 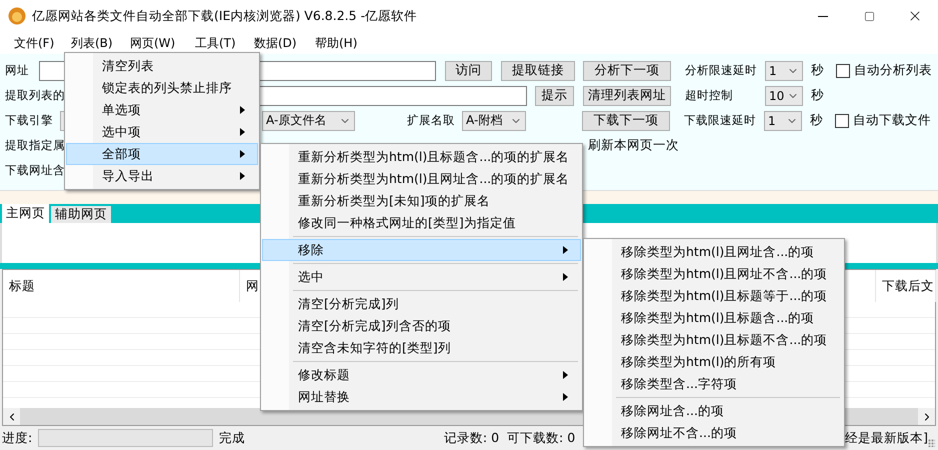 What do you see at coordinates (633, 145) in the screenshot?
I see `refresh-text: 刷新本网页一次` at bounding box center [633, 145].